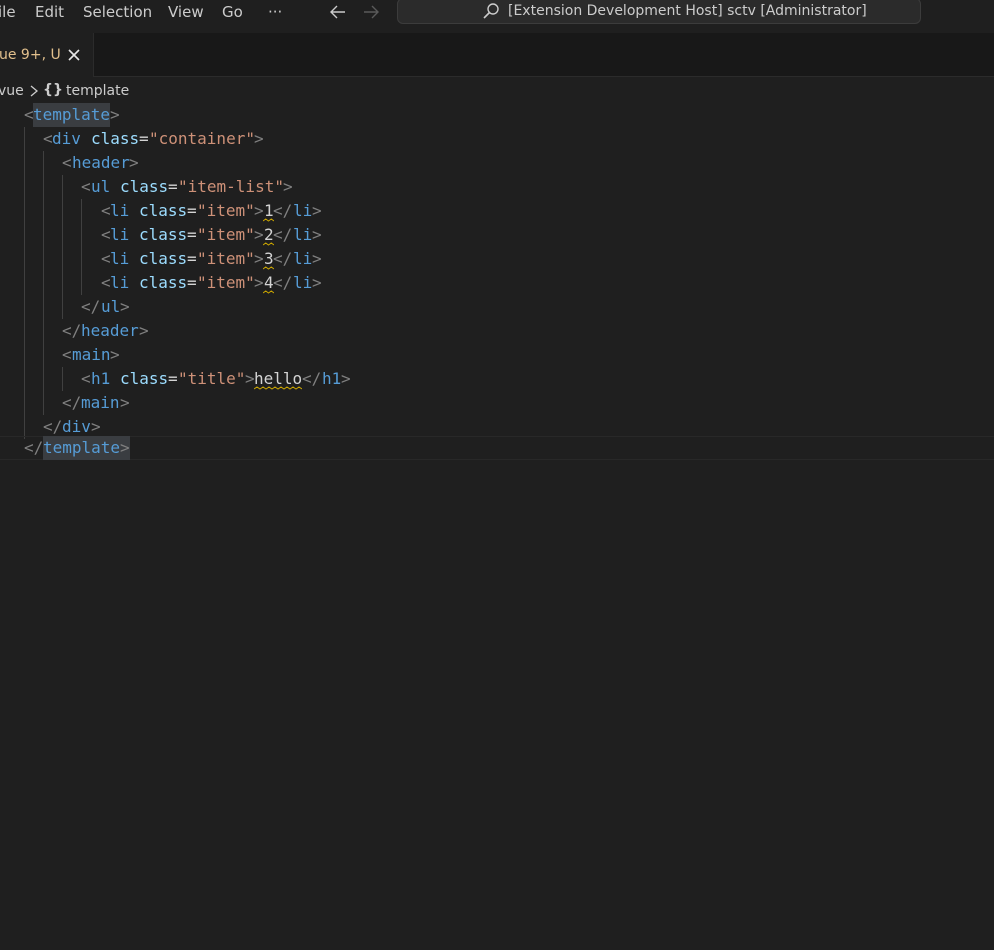 The height and width of the screenshot is (950, 994). I want to click on forward-arrow-icon, so click(371, 12).